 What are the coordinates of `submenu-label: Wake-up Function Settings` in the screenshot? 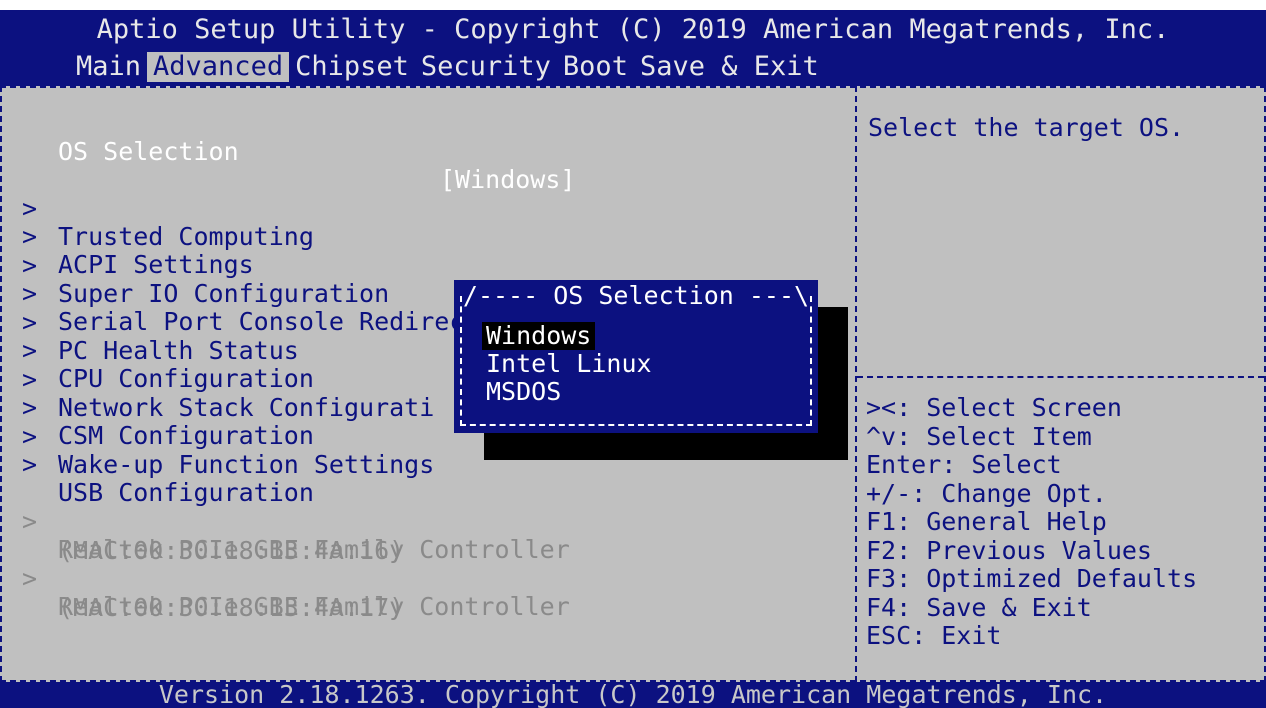 It's located at (246, 464).